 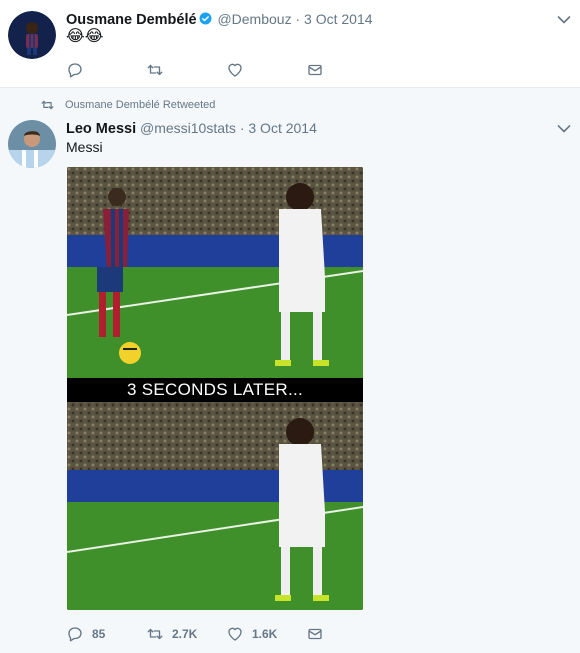 What do you see at coordinates (254, 19) in the screenshot?
I see `user-handle: @Dembouz` at bounding box center [254, 19].